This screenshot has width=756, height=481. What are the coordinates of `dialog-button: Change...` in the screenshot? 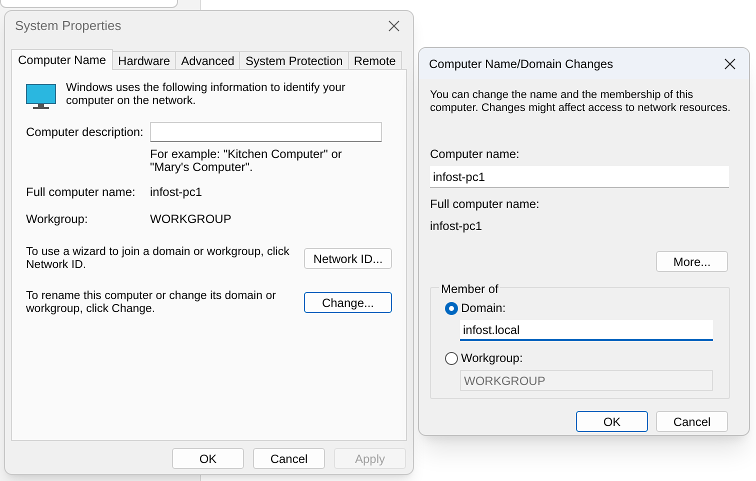 It's located at (348, 302).